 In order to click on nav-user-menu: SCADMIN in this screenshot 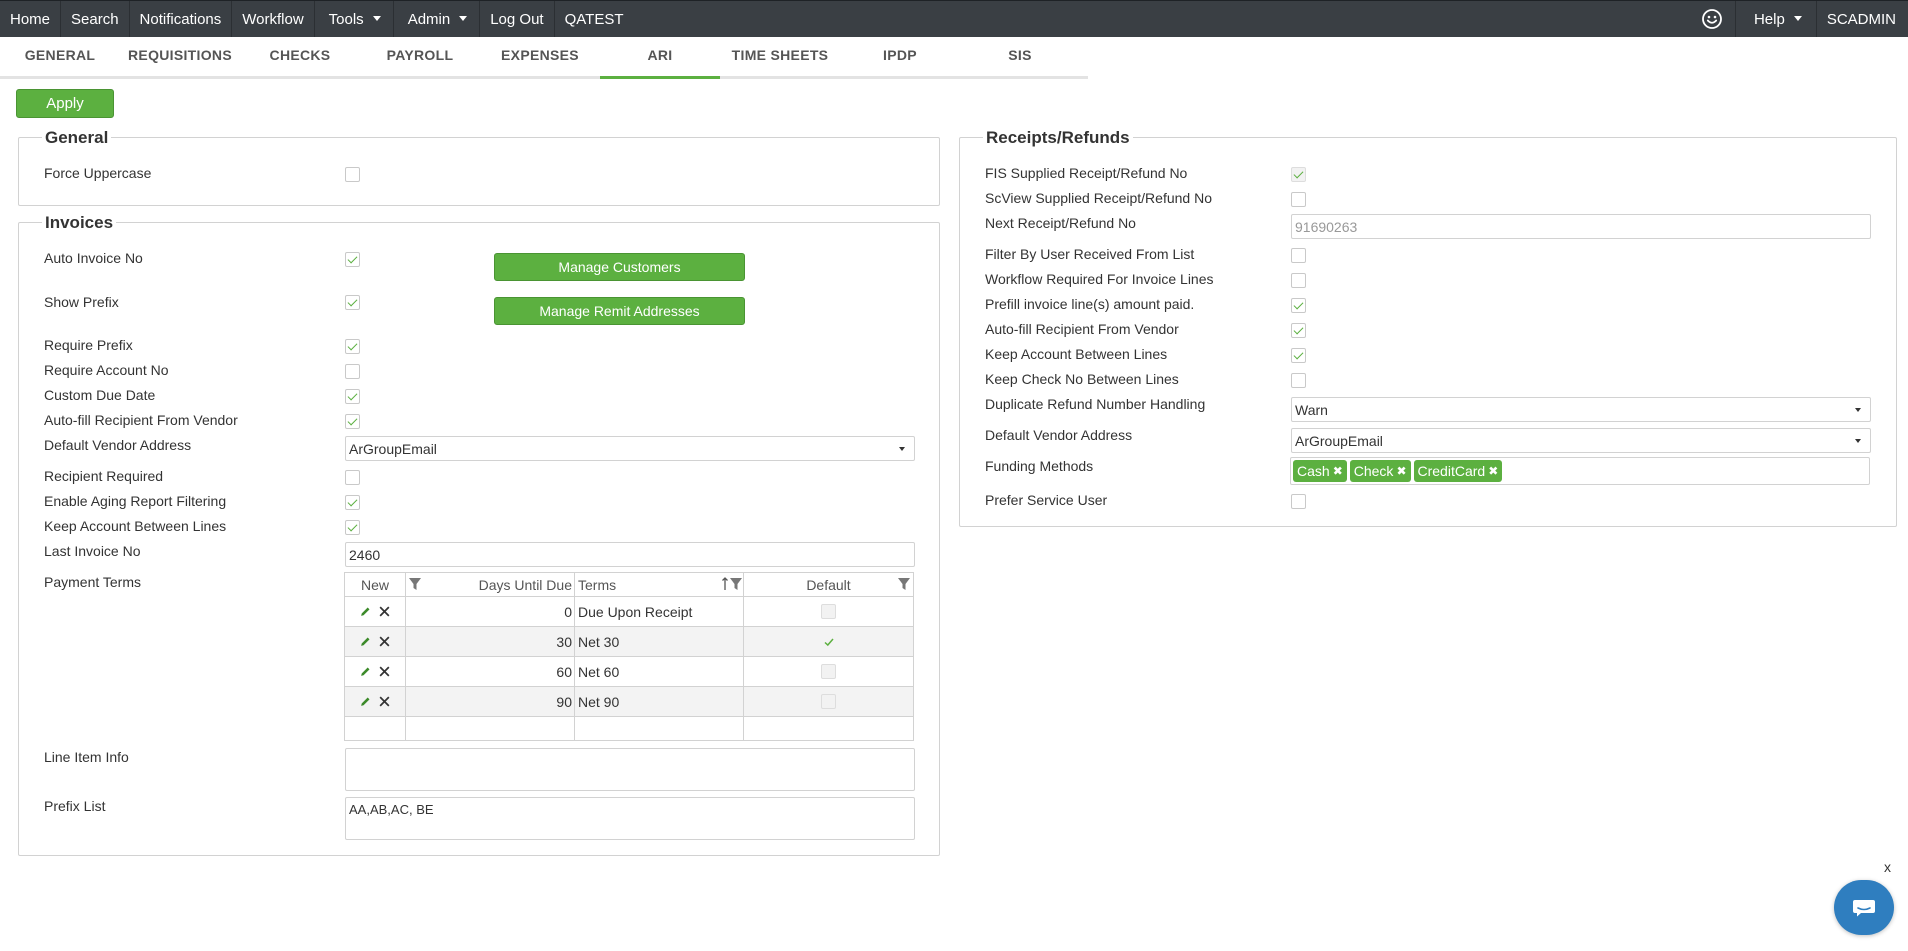, I will do `click(1862, 19)`.